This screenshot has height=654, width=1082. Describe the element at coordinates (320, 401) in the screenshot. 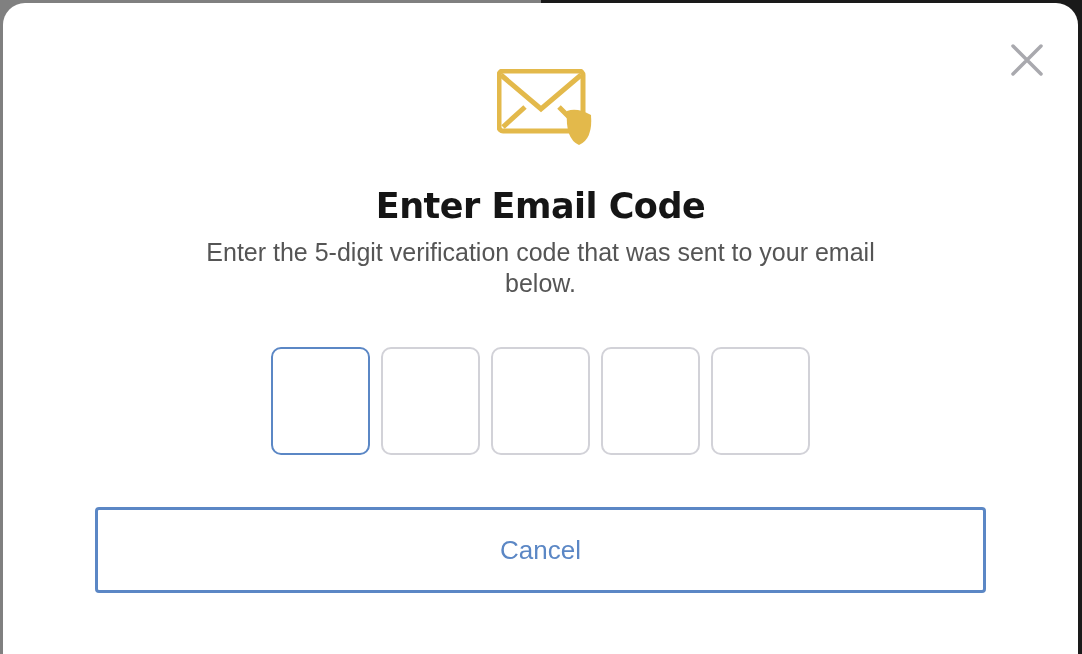

I see `code-digit-field` at that location.